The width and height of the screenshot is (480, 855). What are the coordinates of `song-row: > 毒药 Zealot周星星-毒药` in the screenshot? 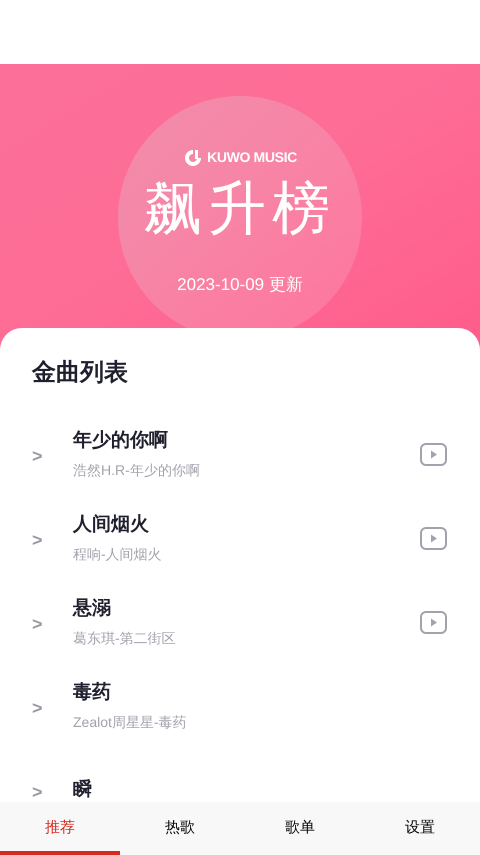 It's located at (240, 706).